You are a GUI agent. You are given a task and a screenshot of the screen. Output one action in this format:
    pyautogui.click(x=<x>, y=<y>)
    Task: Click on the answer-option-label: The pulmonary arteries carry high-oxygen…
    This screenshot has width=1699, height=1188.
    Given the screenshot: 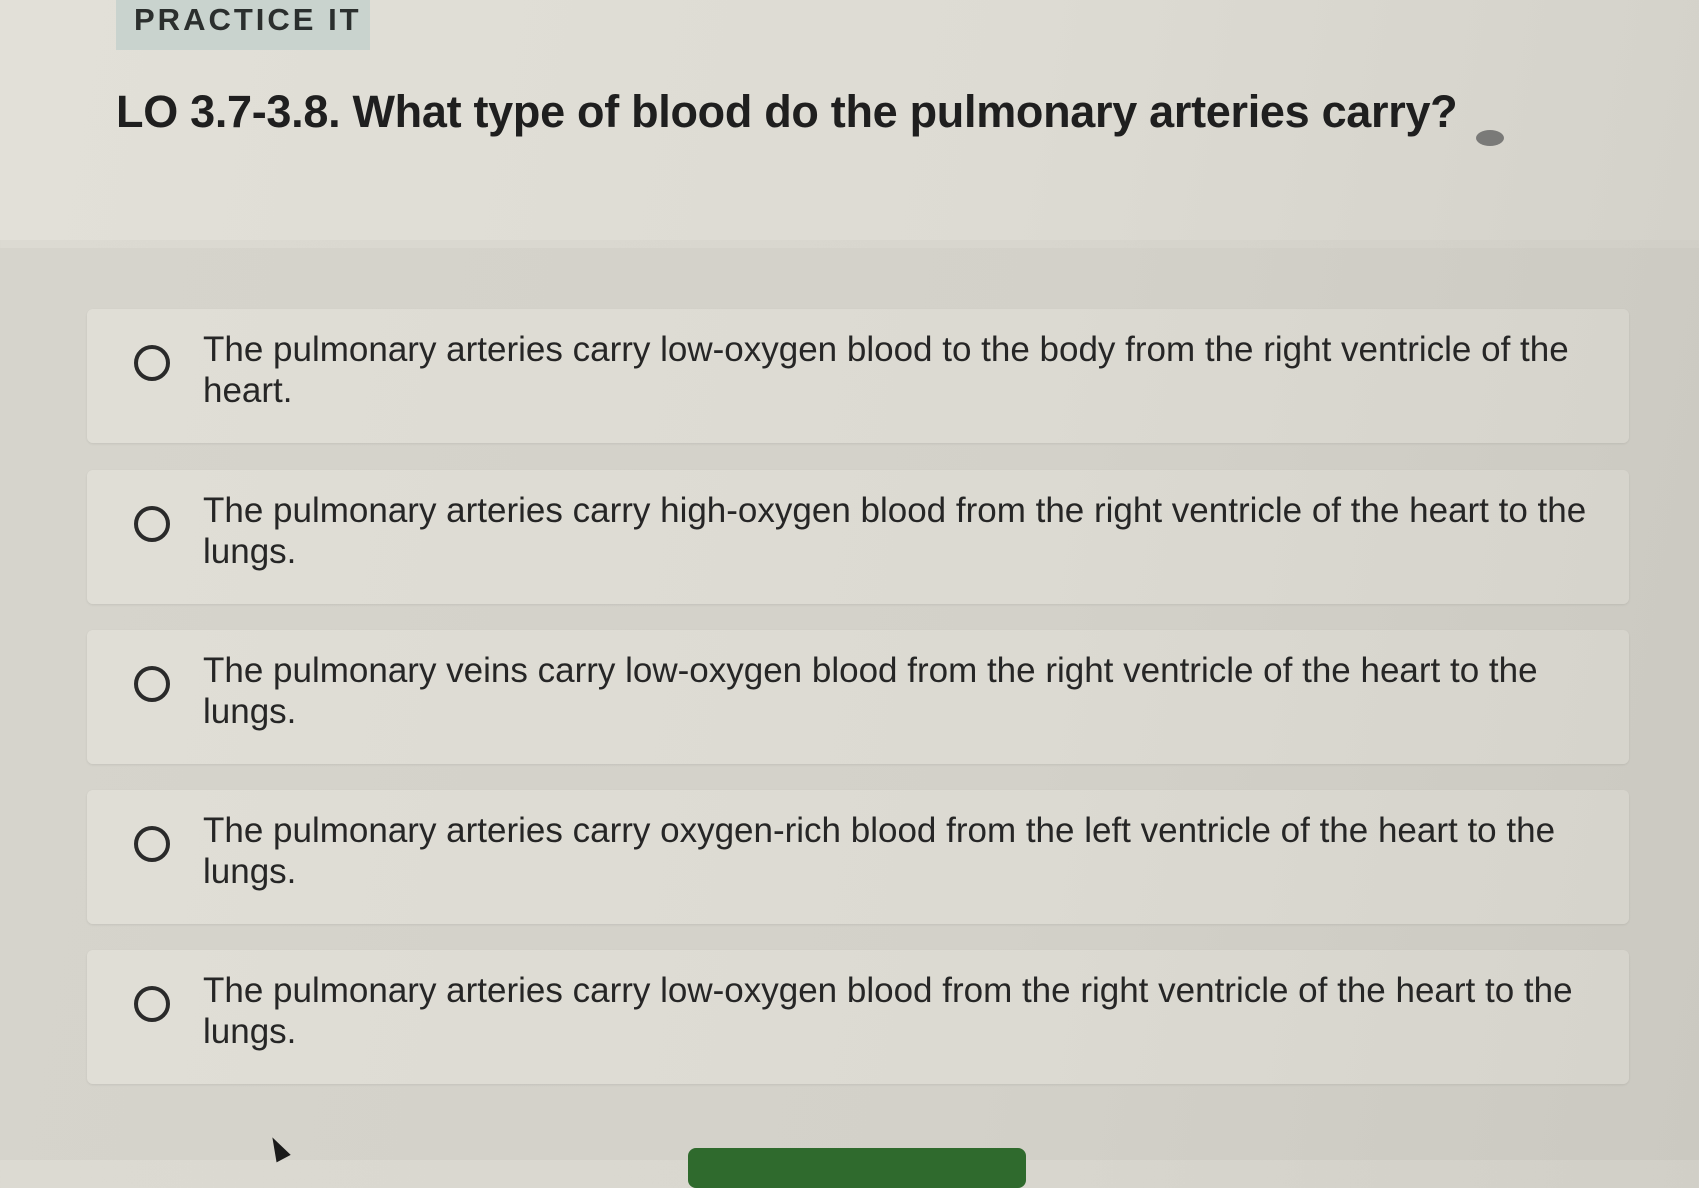 What is the action you would take?
    pyautogui.click(x=895, y=531)
    